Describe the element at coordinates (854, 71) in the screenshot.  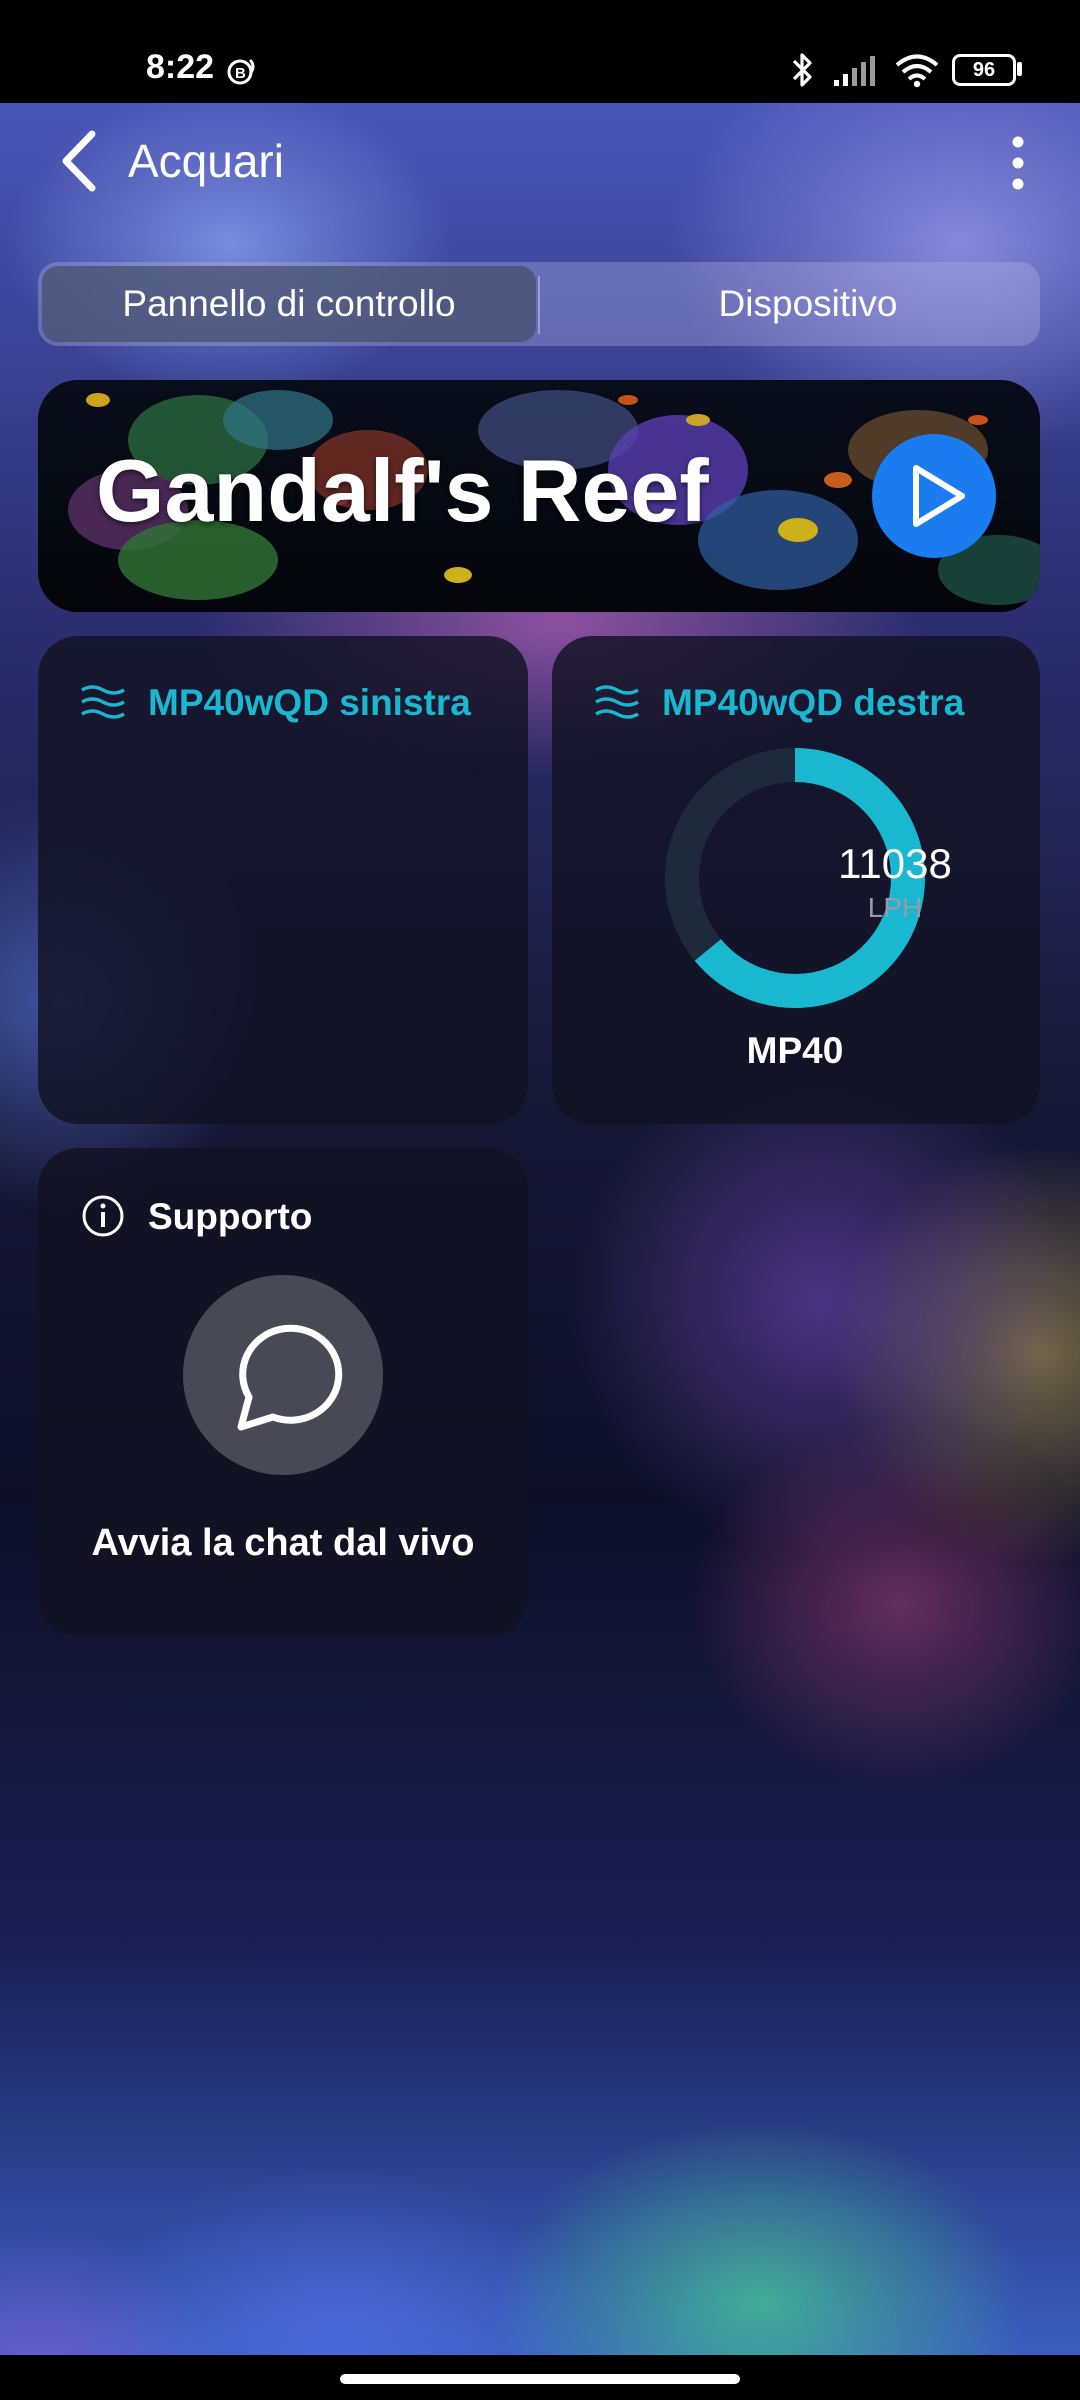
I see `signal-icon` at that location.